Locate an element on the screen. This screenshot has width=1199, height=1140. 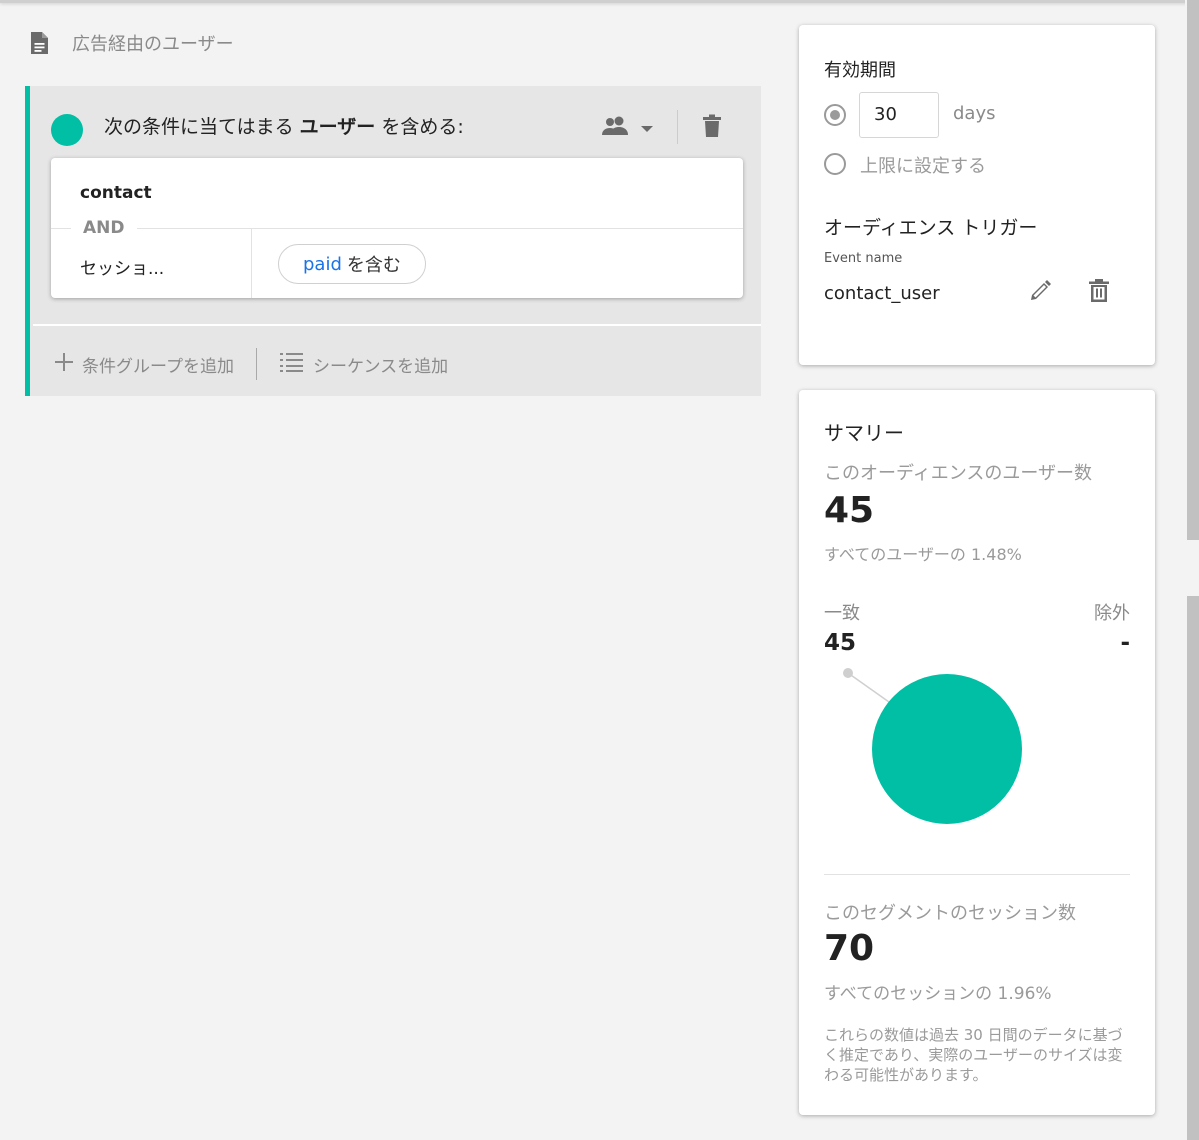
unlimited-radio is located at coordinates (835, 164).